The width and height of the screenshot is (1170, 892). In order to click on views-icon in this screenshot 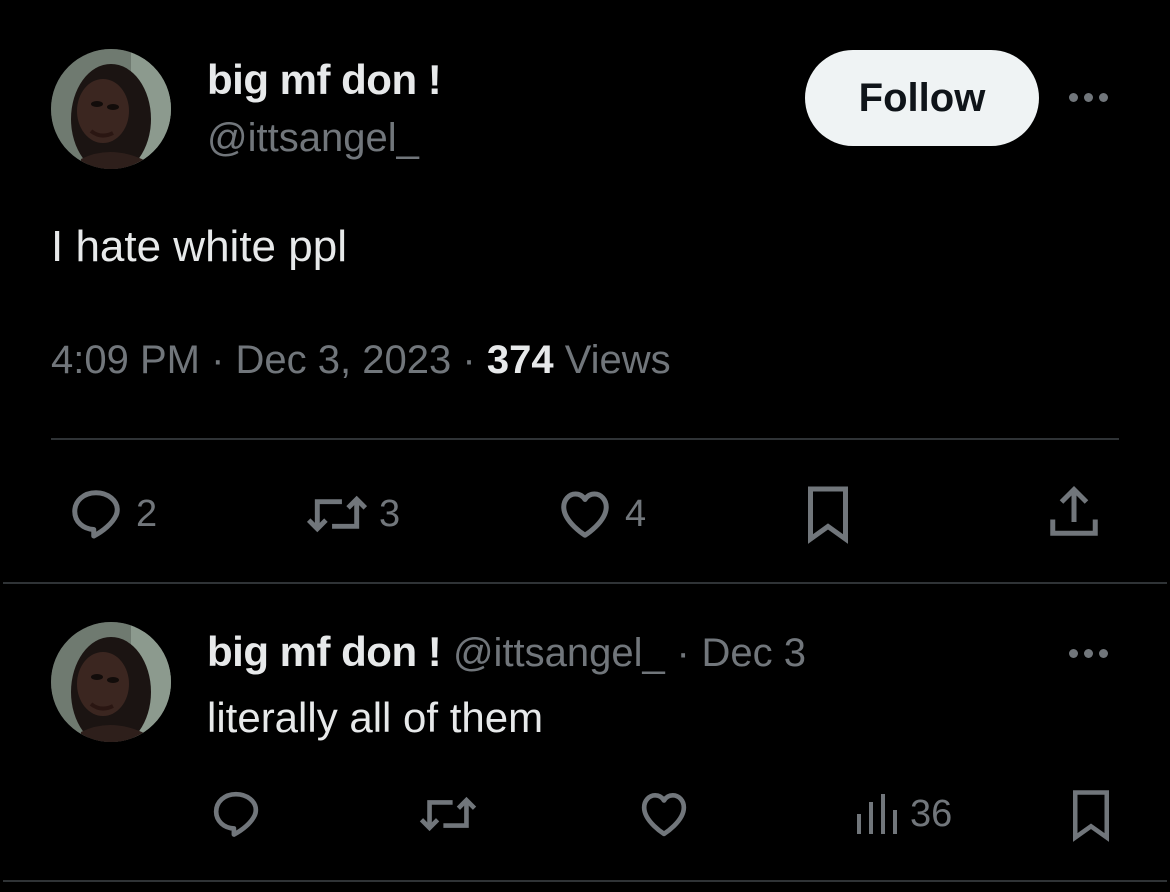, I will do `click(877, 814)`.